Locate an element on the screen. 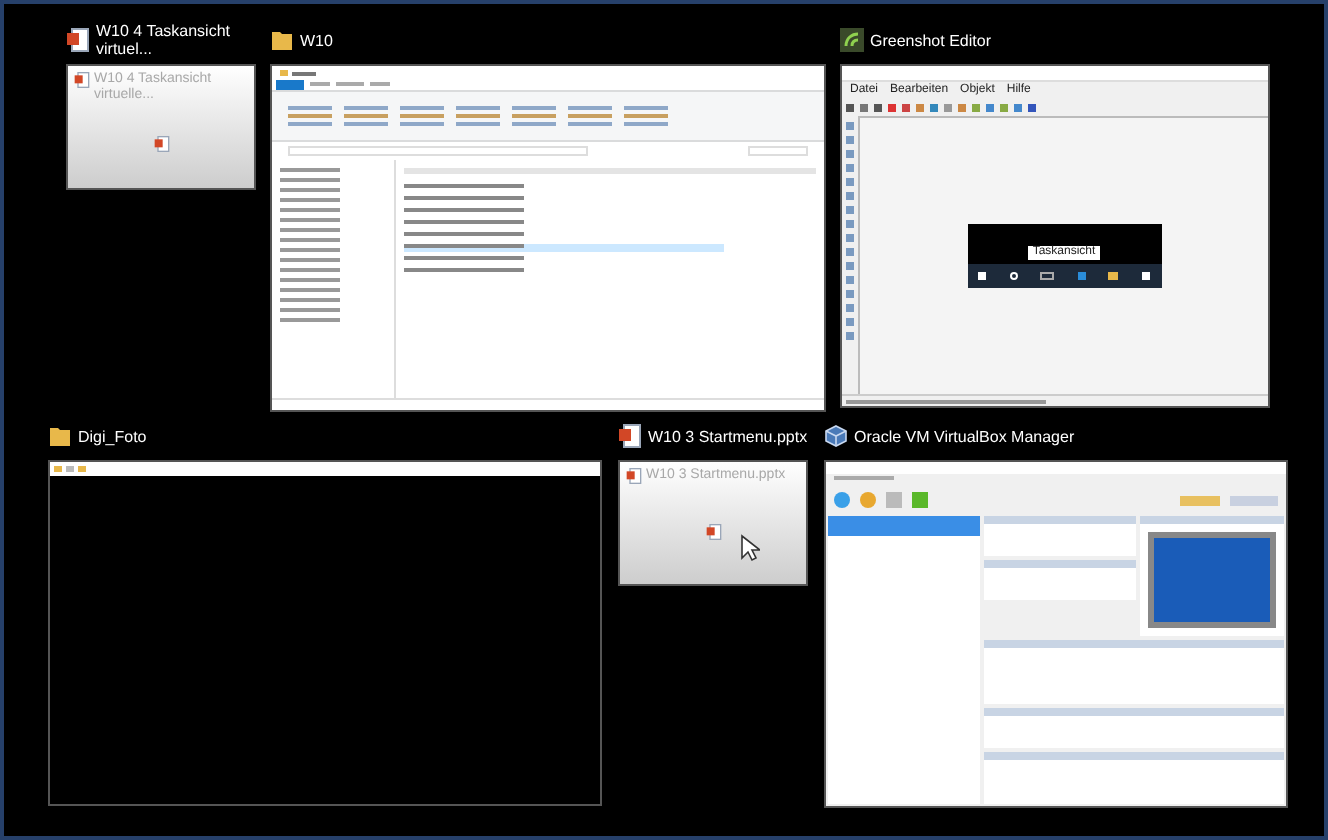 This screenshot has height=840, width=1328. vm-manager-window-drawing is located at coordinates (1056, 634).